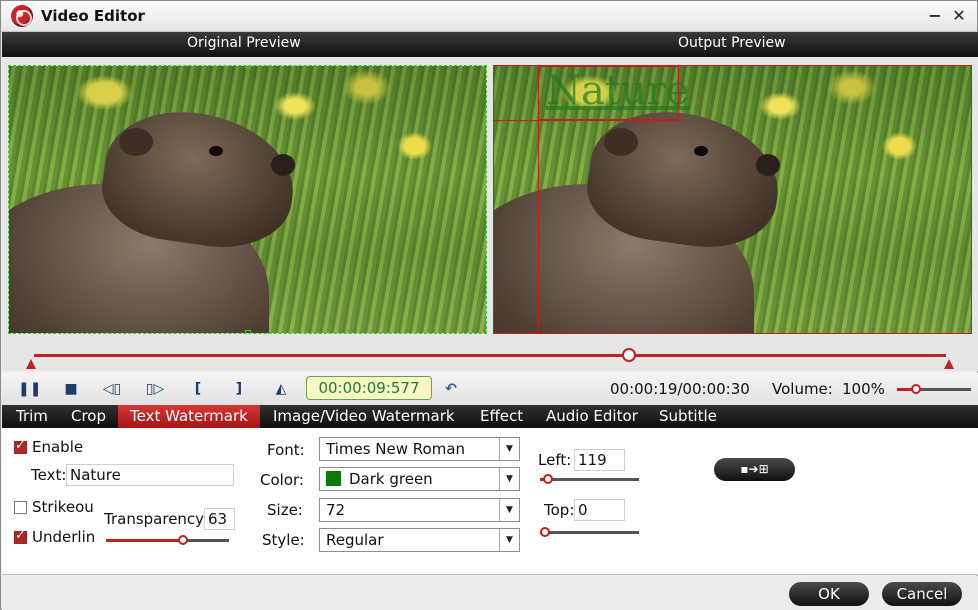 The height and width of the screenshot is (610, 978). I want to click on watermark-text: Nature, so click(617, 91).